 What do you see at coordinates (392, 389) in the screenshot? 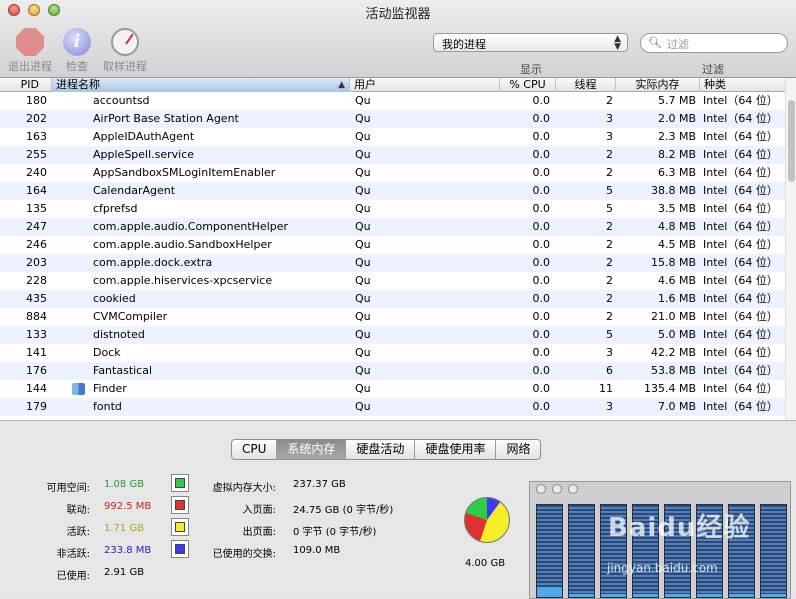
I see `table-row: 144 Finder Qu 0.0 11 135.4 MB Intel（64 位）` at bounding box center [392, 389].